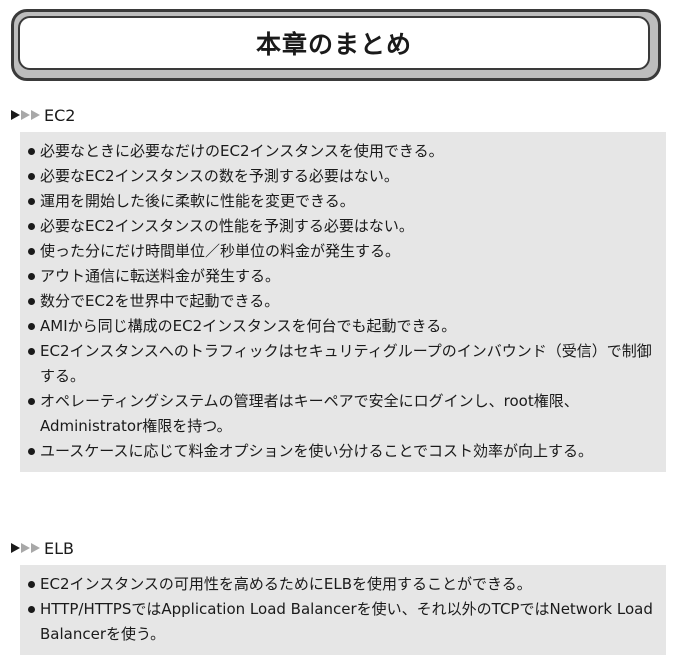  What do you see at coordinates (343, 326) in the screenshot?
I see `list-item: AMIから同じ構成のEC2インスタンスを何台でも起動できる。` at bounding box center [343, 326].